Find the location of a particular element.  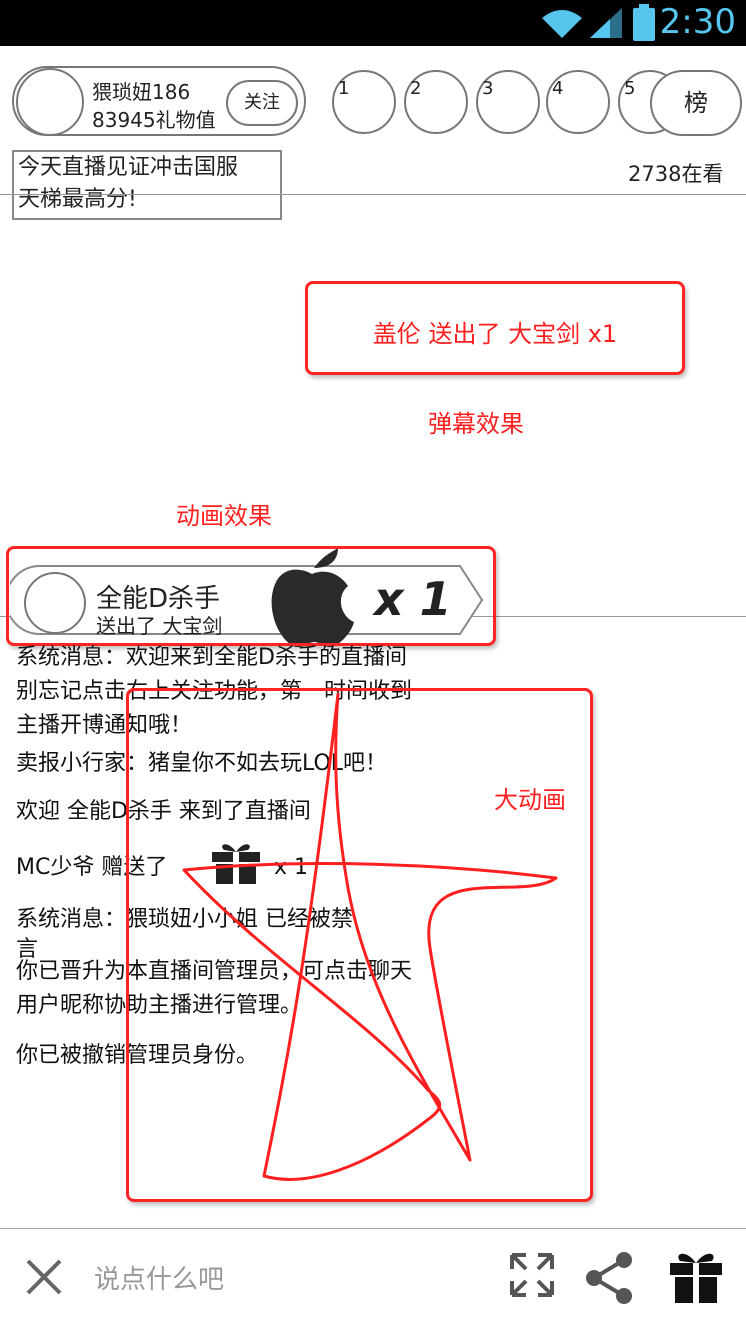

danmaku-box: 盖伦 送出了 大宝剑 x1 is located at coordinates (495, 328).